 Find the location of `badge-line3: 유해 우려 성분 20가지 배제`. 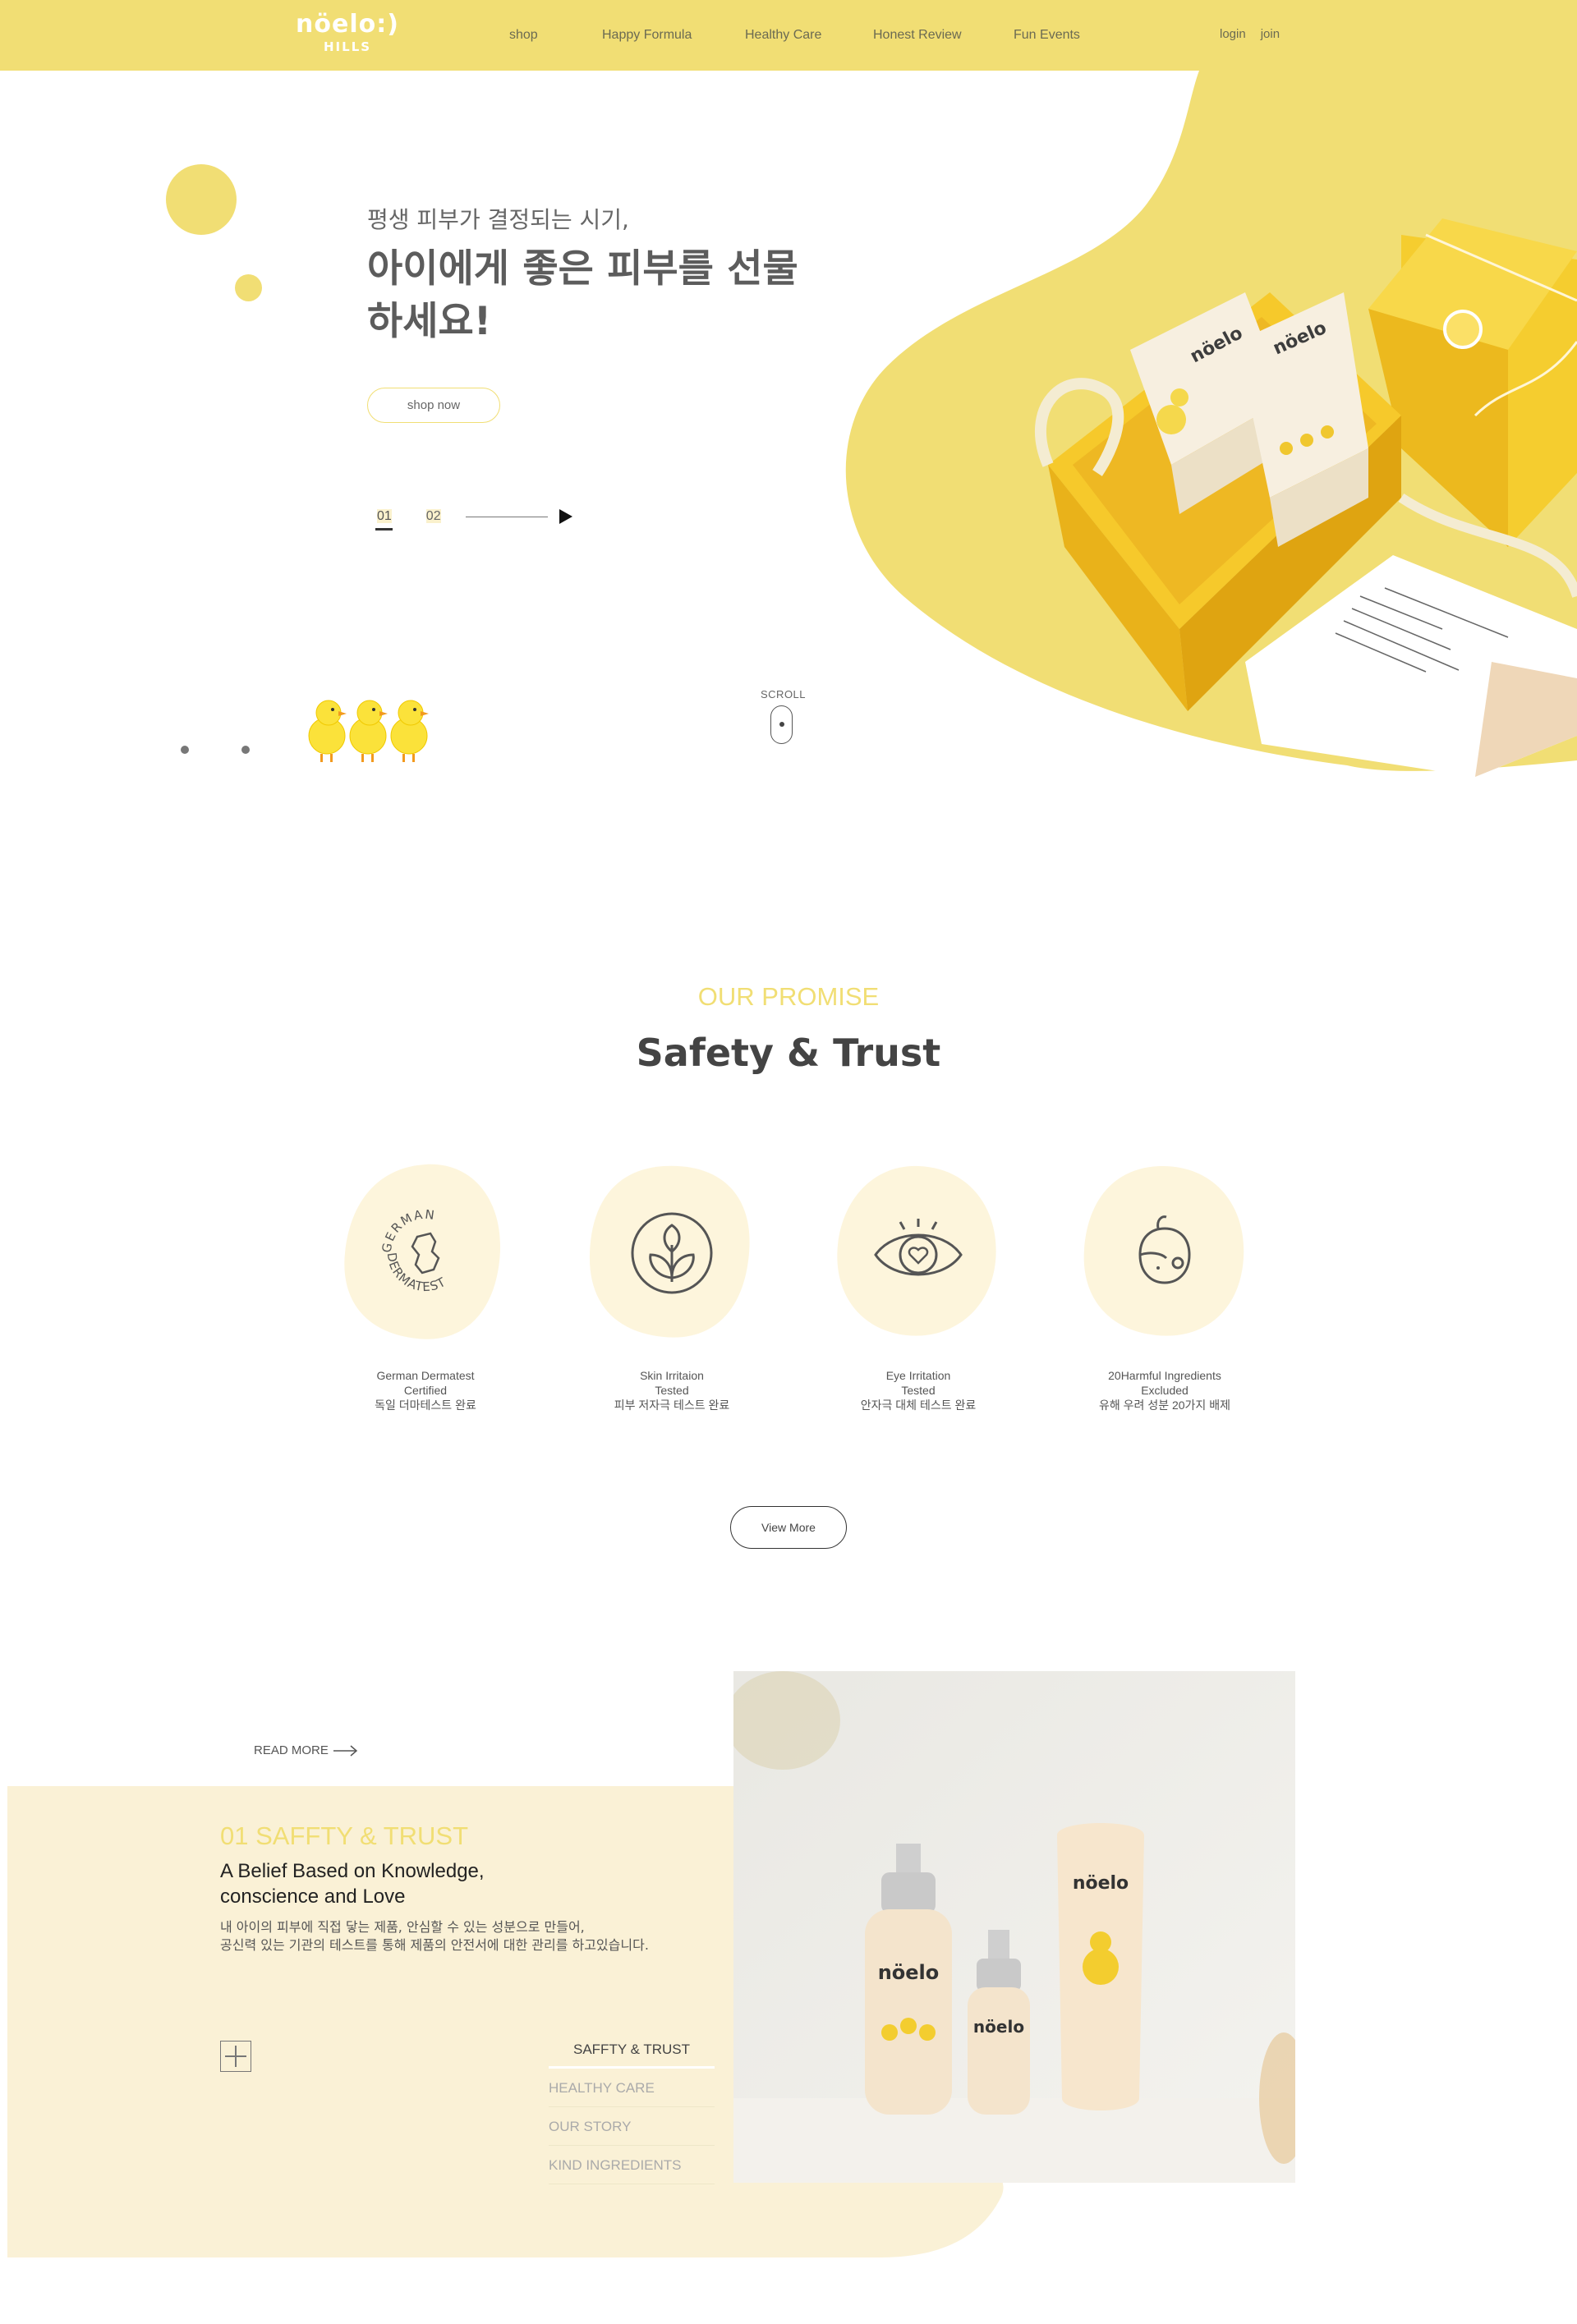

badge-line3: 유해 우려 성분 20가지 배제 is located at coordinates (1164, 1405).